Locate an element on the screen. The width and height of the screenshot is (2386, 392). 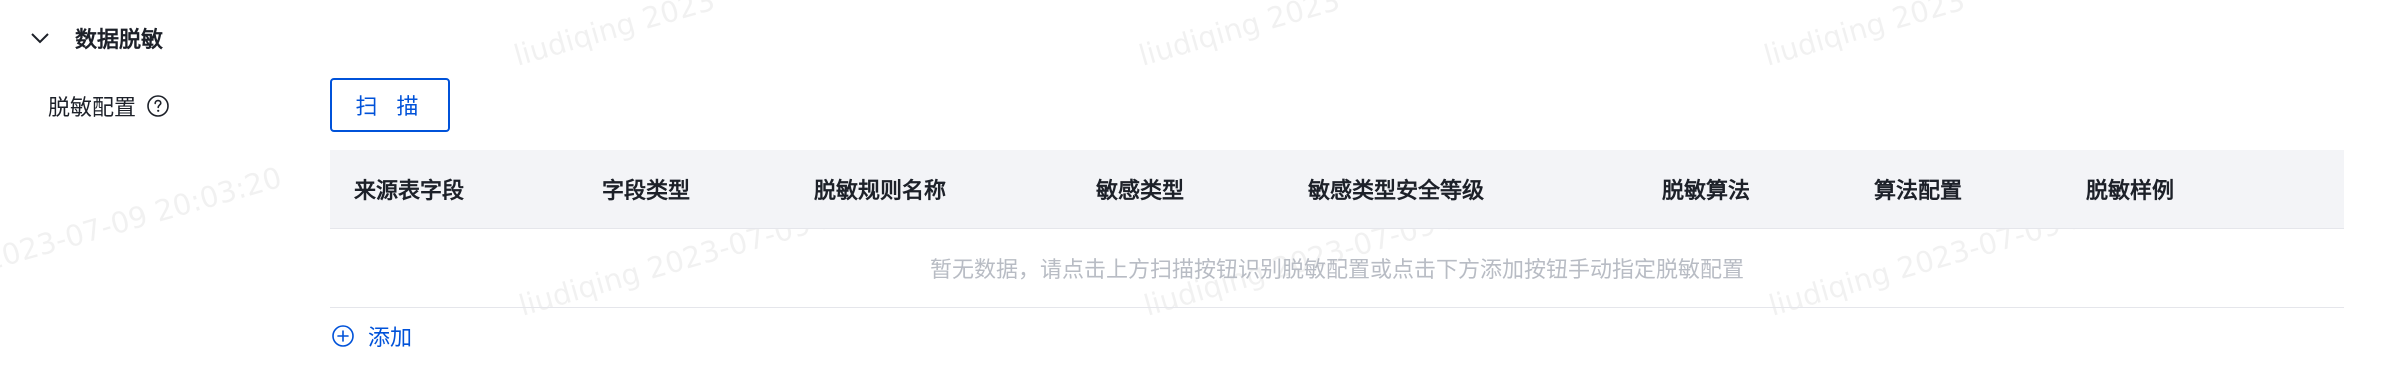
form-label-desensitize-config: 脱敏配置 is located at coordinates (109, 106).